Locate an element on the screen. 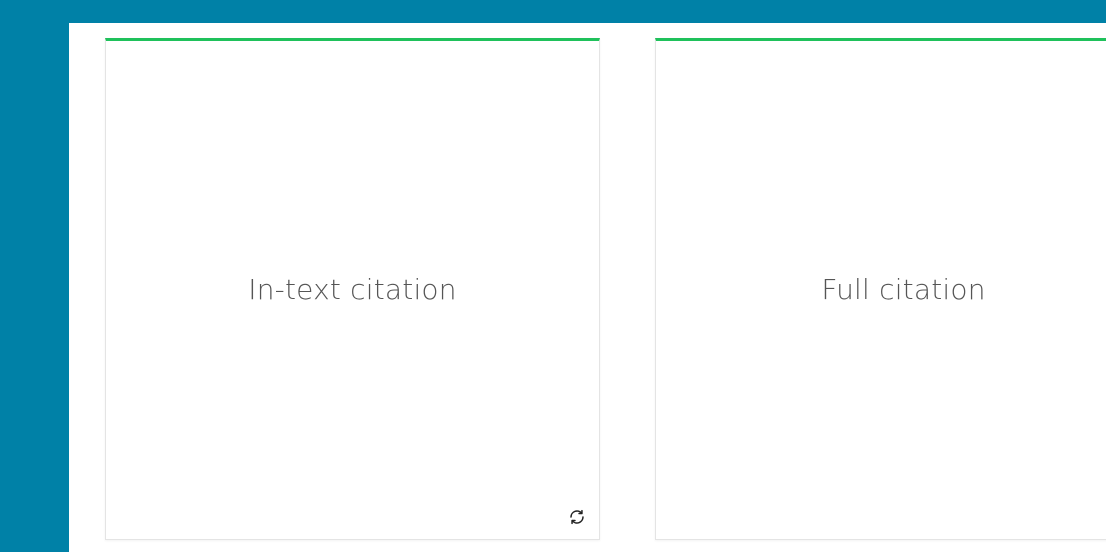  in-text-citation-label: In-text citation is located at coordinates (352, 289).